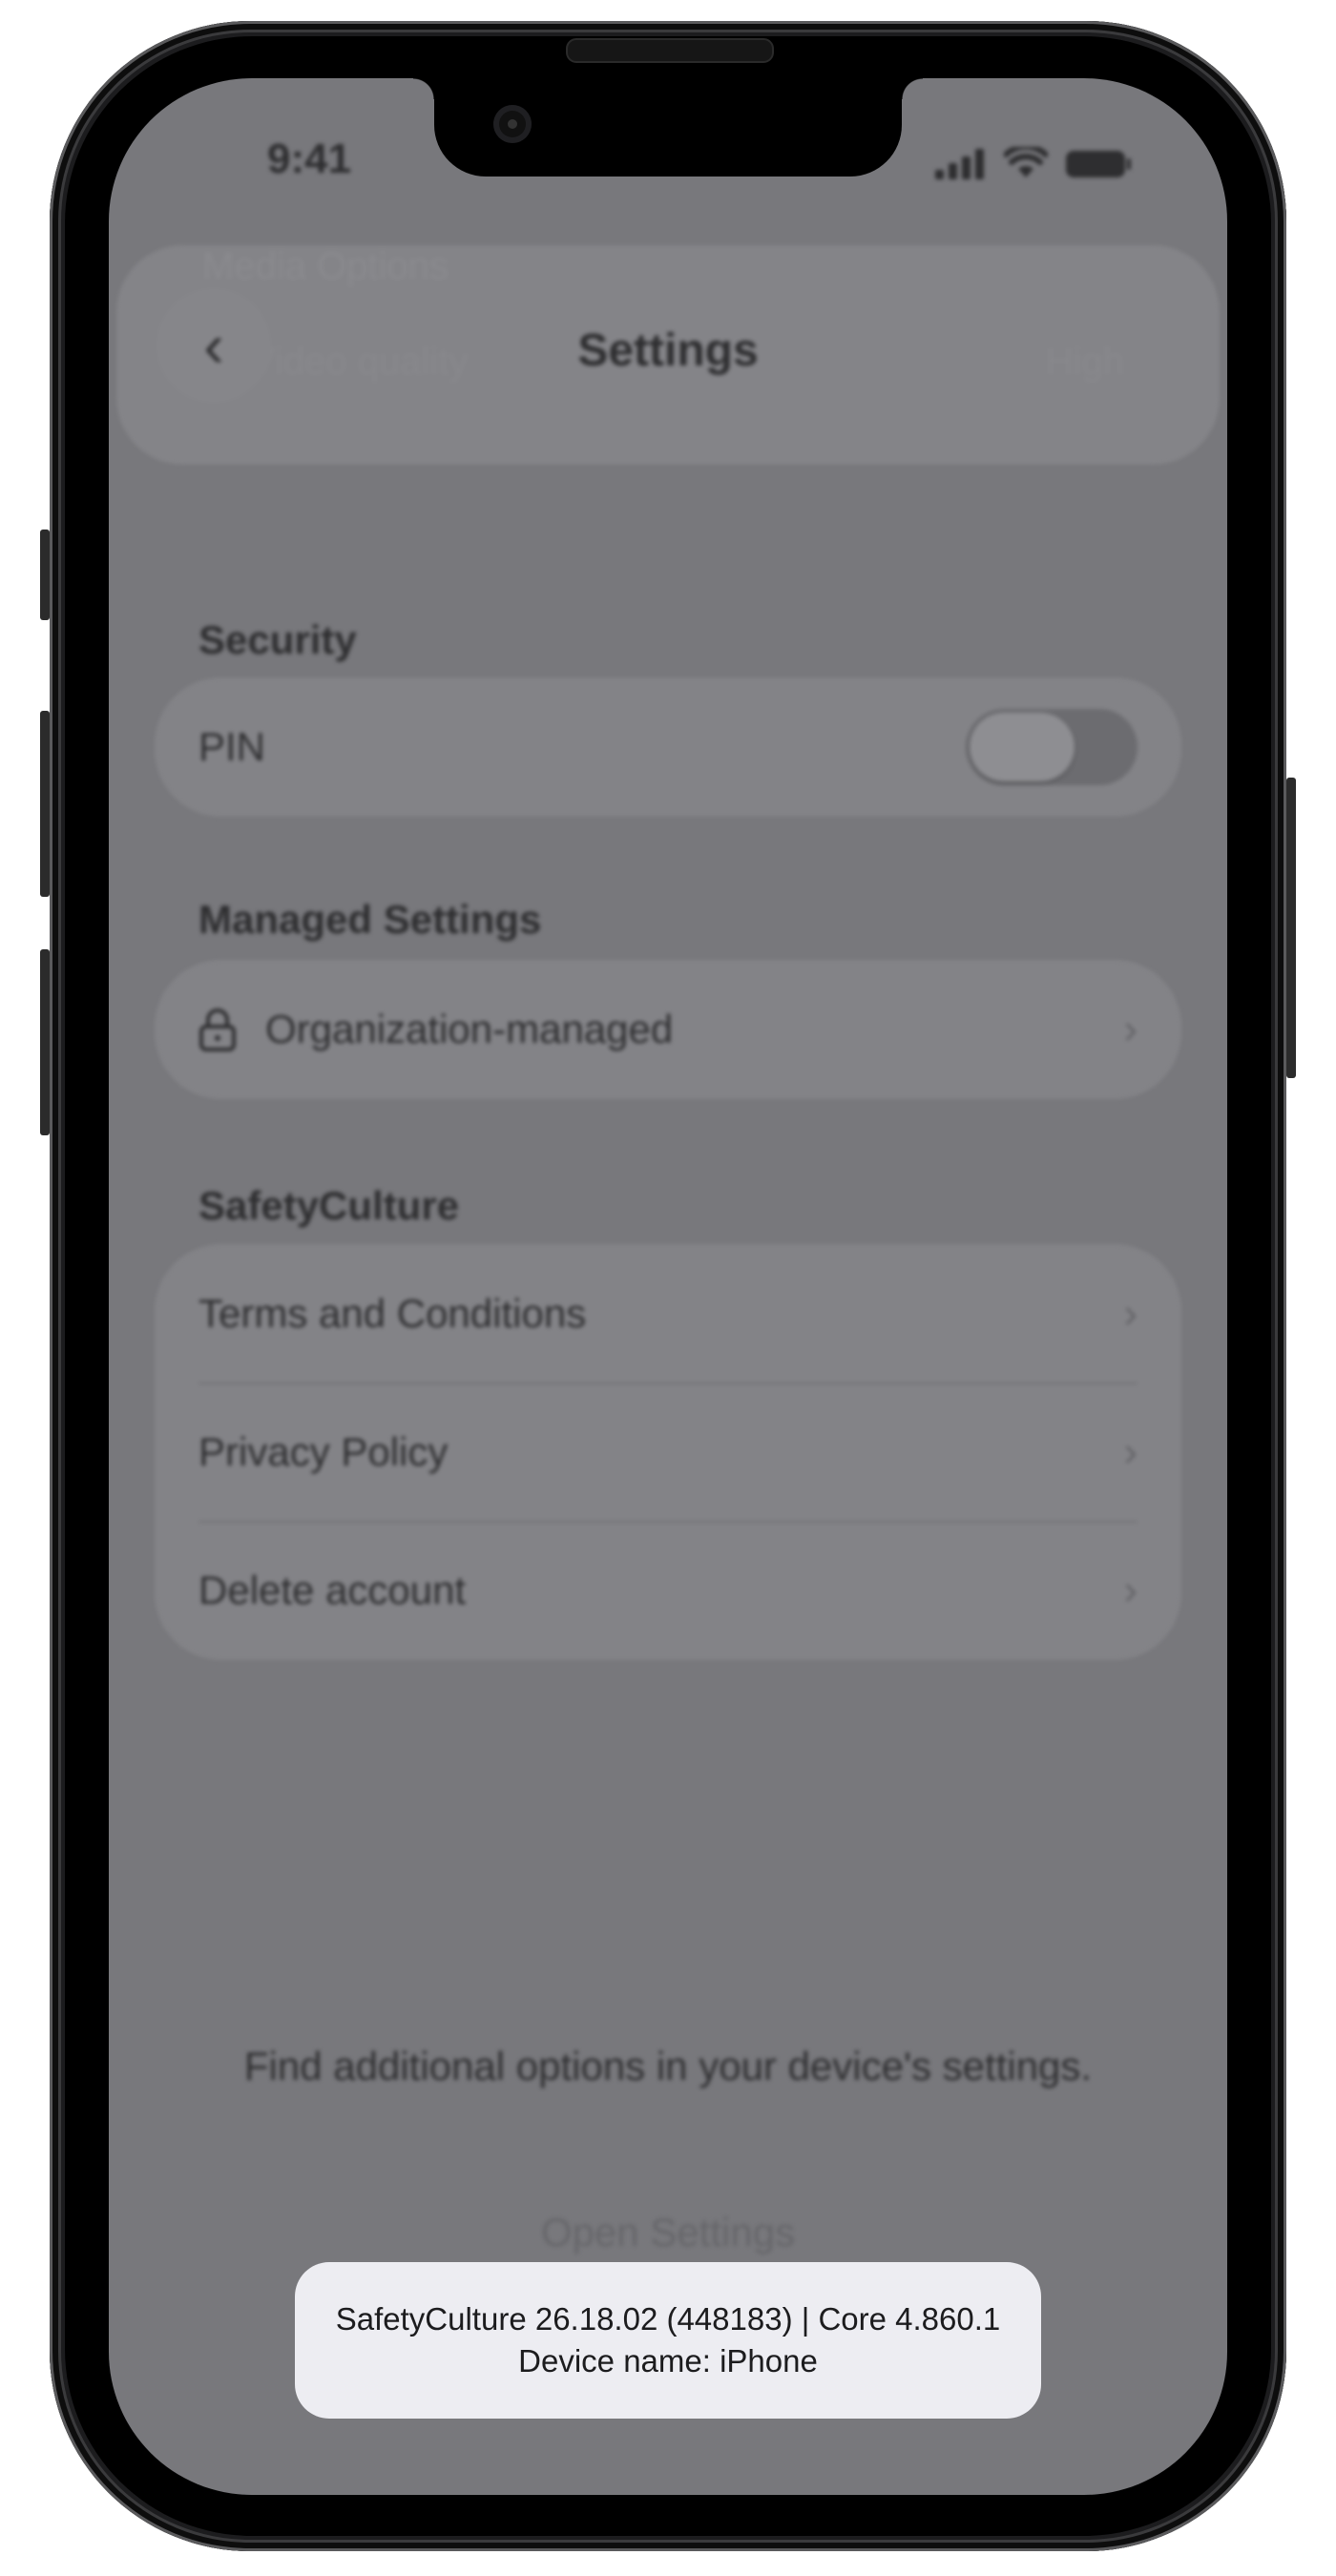  What do you see at coordinates (1026, 162) in the screenshot?
I see `wifi-icon` at bounding box center [1026, 162].